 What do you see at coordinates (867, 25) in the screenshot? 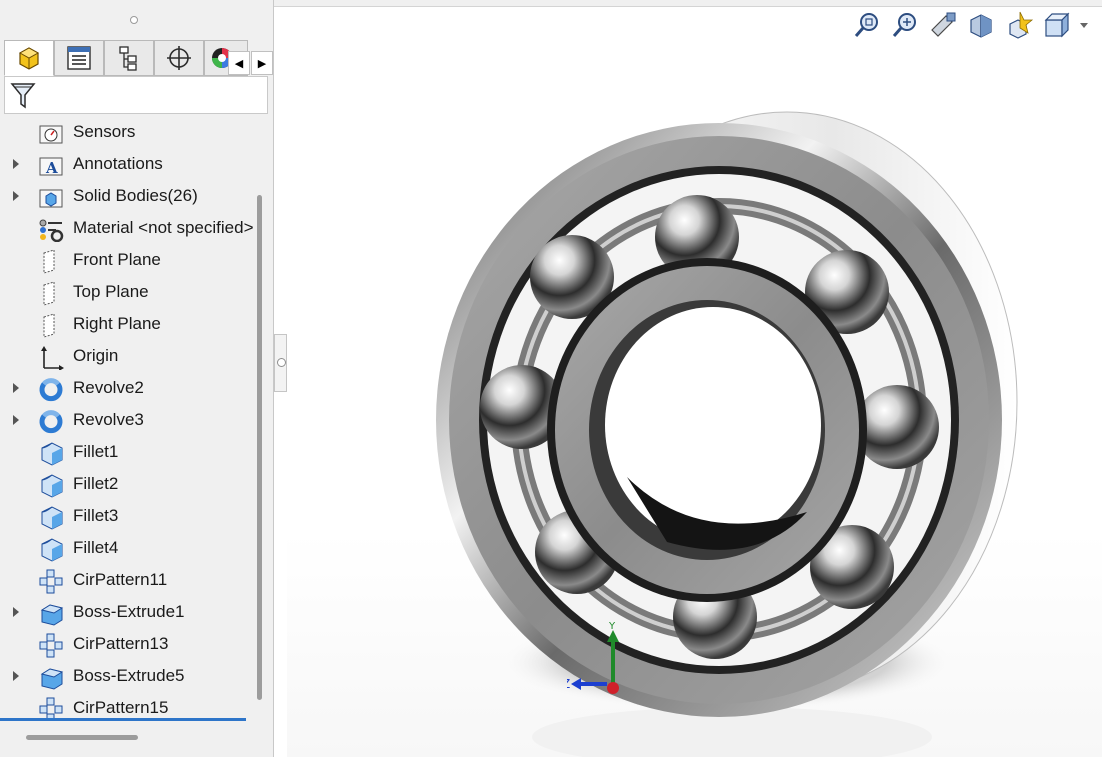
I see `zoom-to-fit-icon` at bounding box center [867, 25].